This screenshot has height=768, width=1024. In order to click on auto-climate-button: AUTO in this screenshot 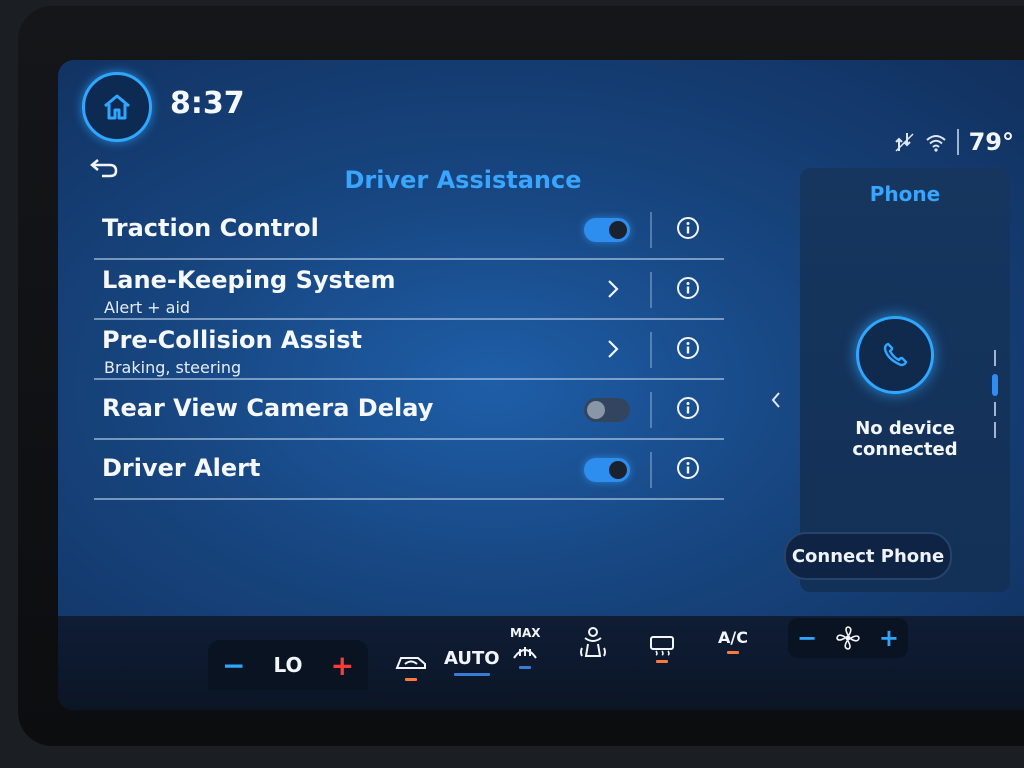, I will do `click(472, 662)`.